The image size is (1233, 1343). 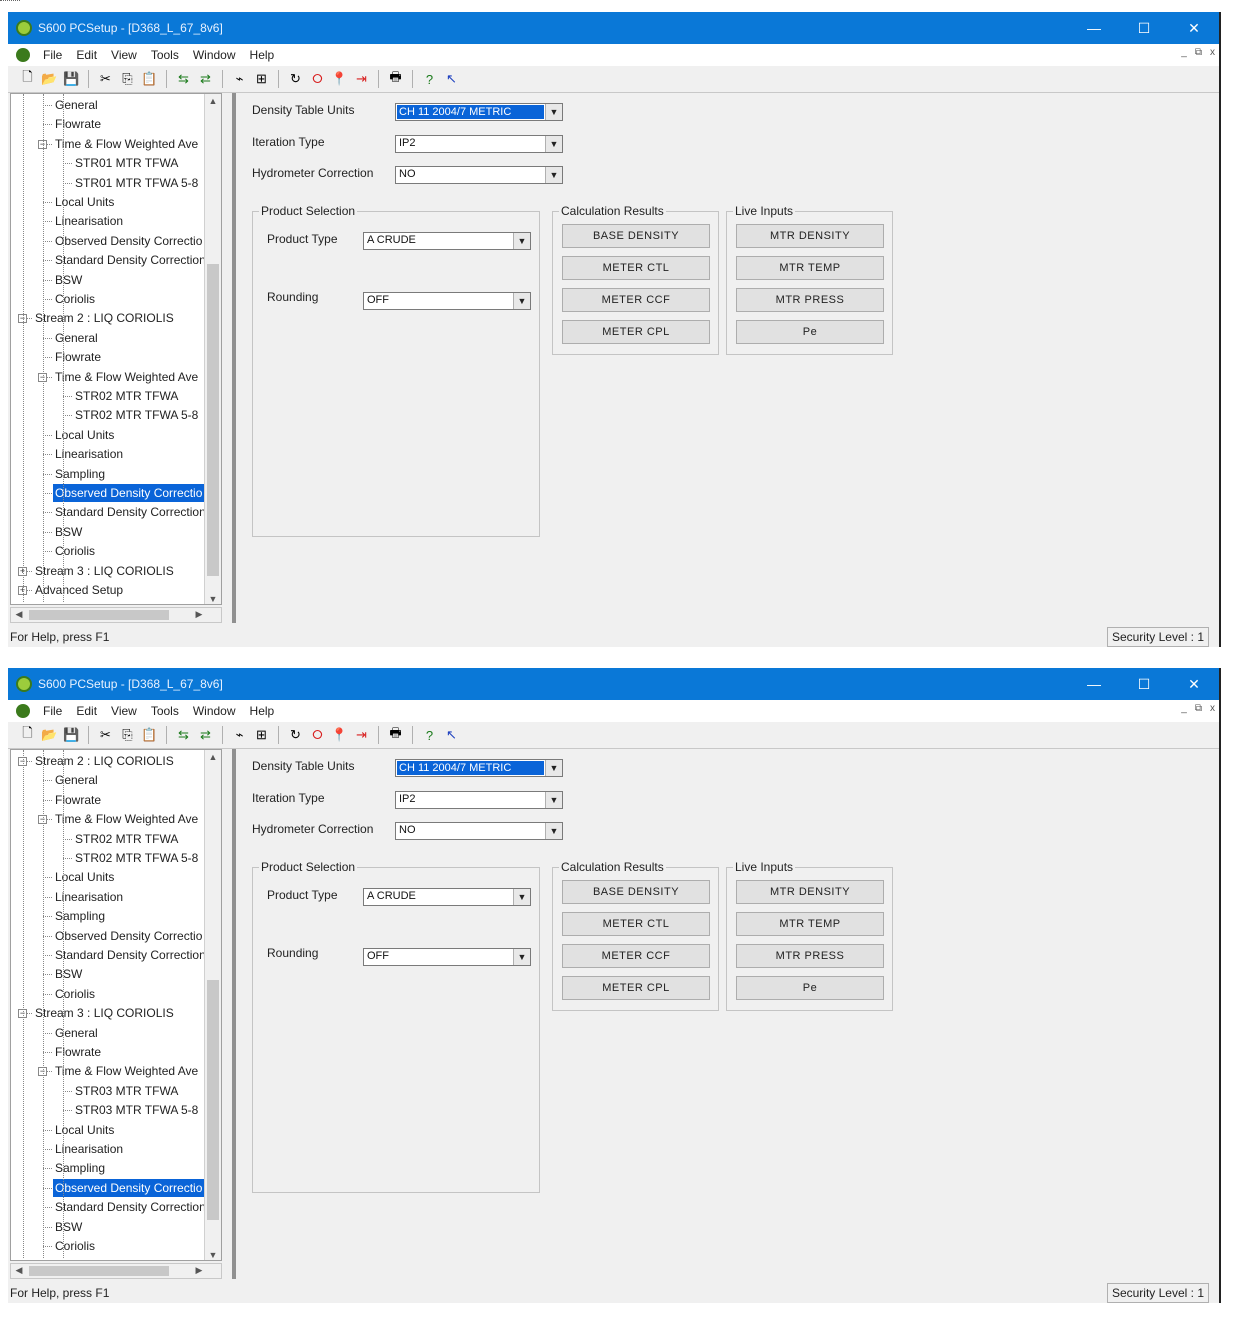 What do you see at coordinates (136, 183) in the screenshot?
I see `tree-item: STR01 MTR TFWA 5-8` at bounding box center [136, 183].